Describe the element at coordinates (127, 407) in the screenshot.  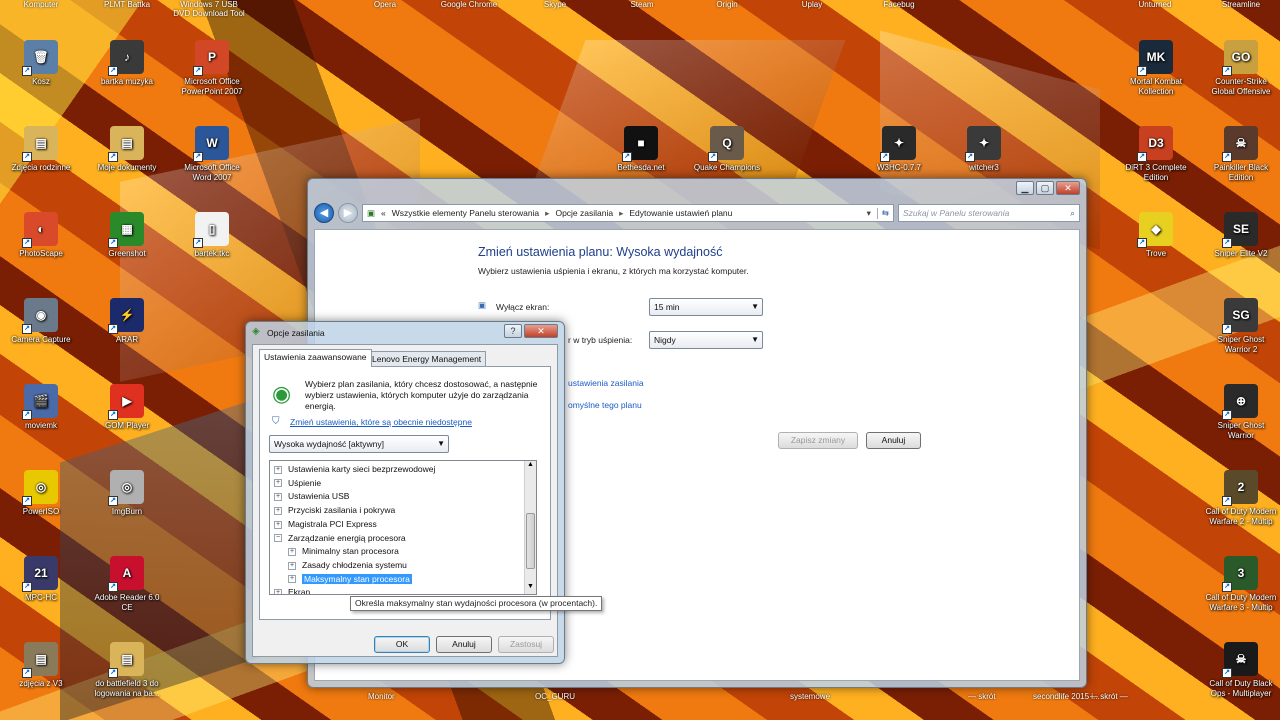
I see `desktop-icon: ▶ ↗ GOM Player` at that location.